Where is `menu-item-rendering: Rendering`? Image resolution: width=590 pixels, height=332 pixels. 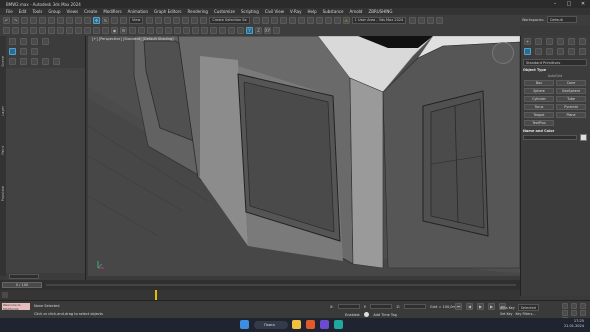
menu-item-rendering: Rendering is located at coordinates (198, 11).